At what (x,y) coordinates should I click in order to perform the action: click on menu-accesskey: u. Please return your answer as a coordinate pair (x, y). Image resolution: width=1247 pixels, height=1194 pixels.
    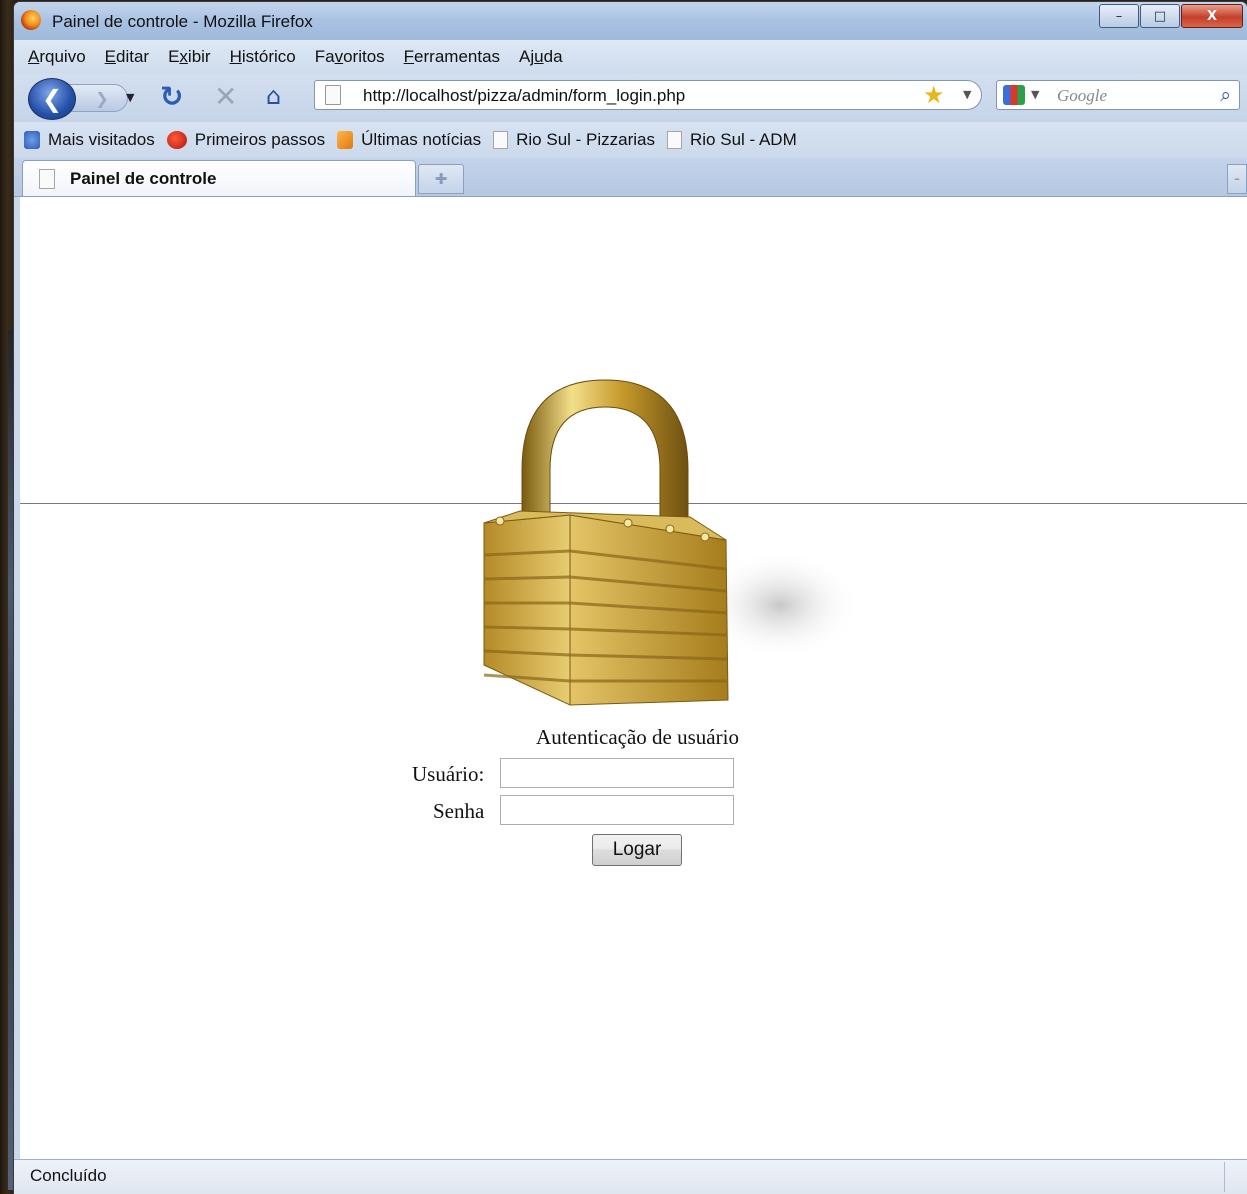
    Looking at the image, I should click on (539, 56).